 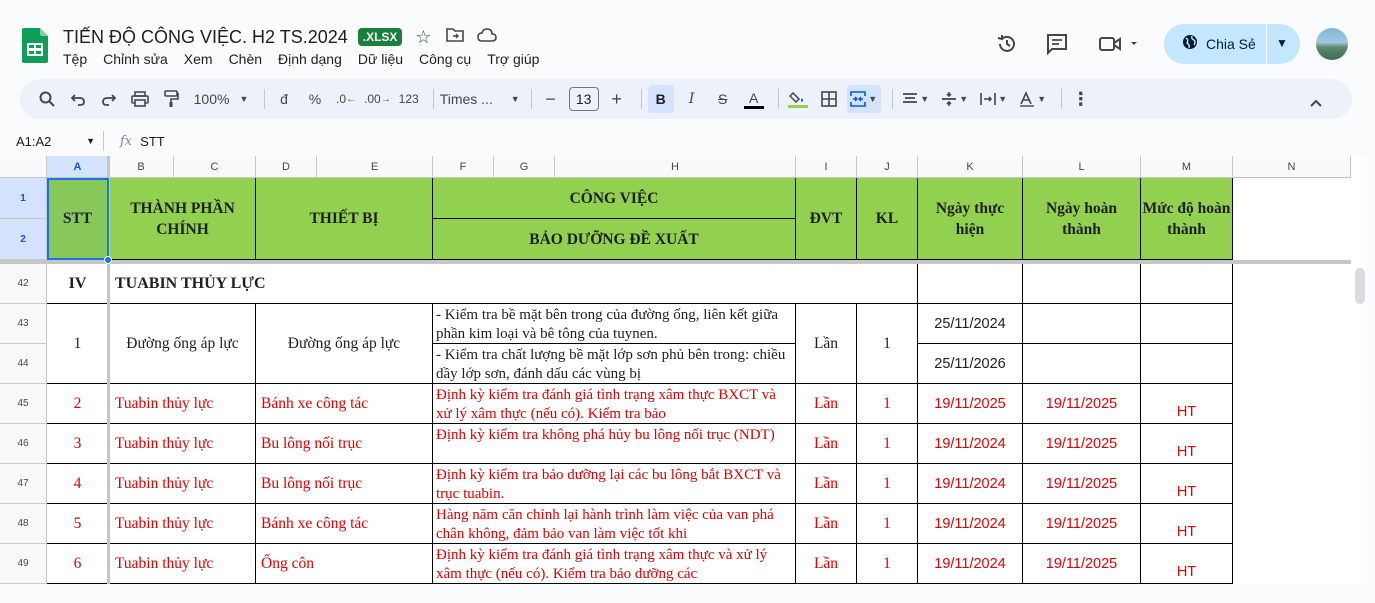 I want to click on meet-video-icon, so click(x=1119, y=47).